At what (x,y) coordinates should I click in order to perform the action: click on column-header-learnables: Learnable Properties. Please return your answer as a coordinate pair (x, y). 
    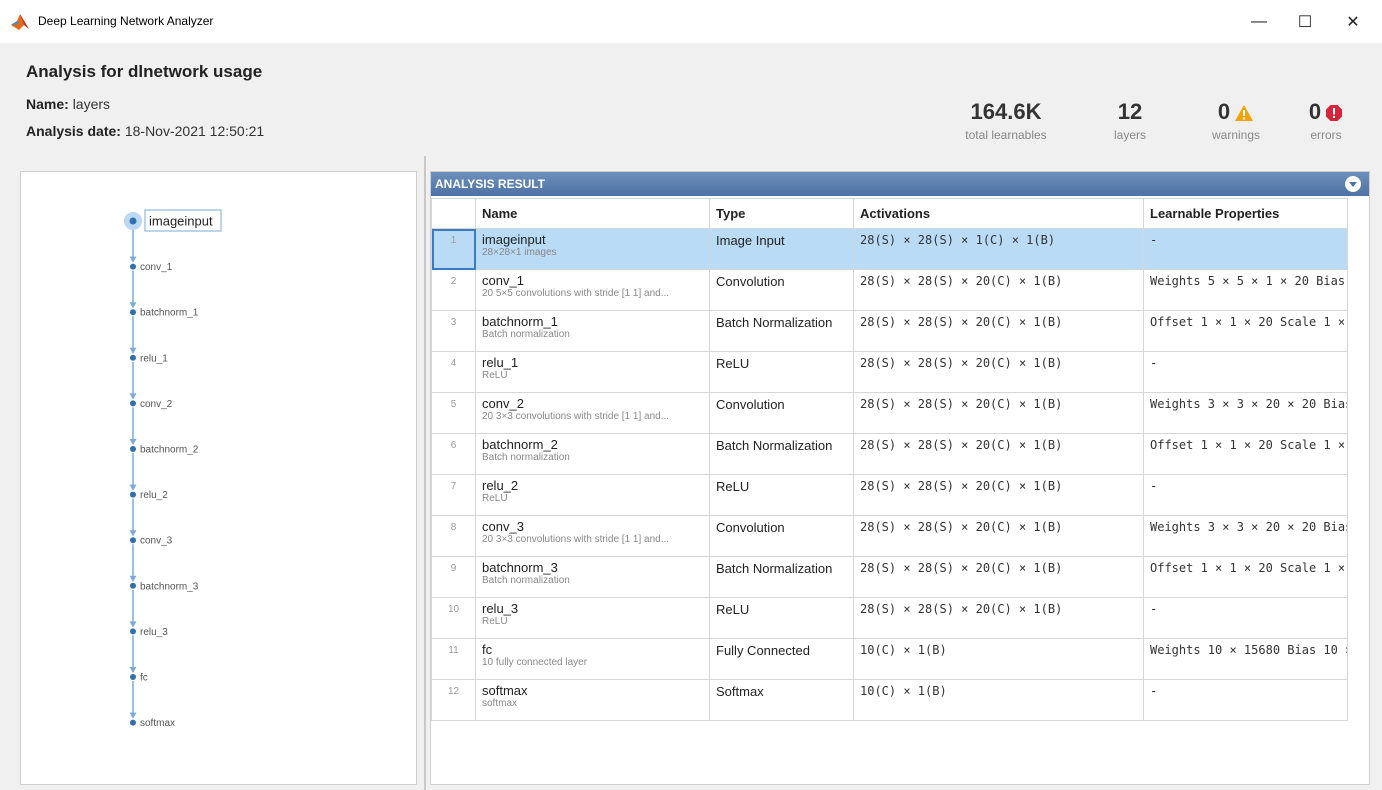
    Looking at the image, I should click on (1245, 213).